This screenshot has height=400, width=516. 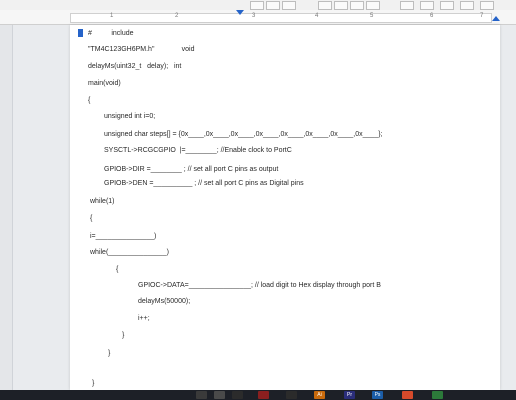 I want to click on outdent-button, so click(x=487, y=5).